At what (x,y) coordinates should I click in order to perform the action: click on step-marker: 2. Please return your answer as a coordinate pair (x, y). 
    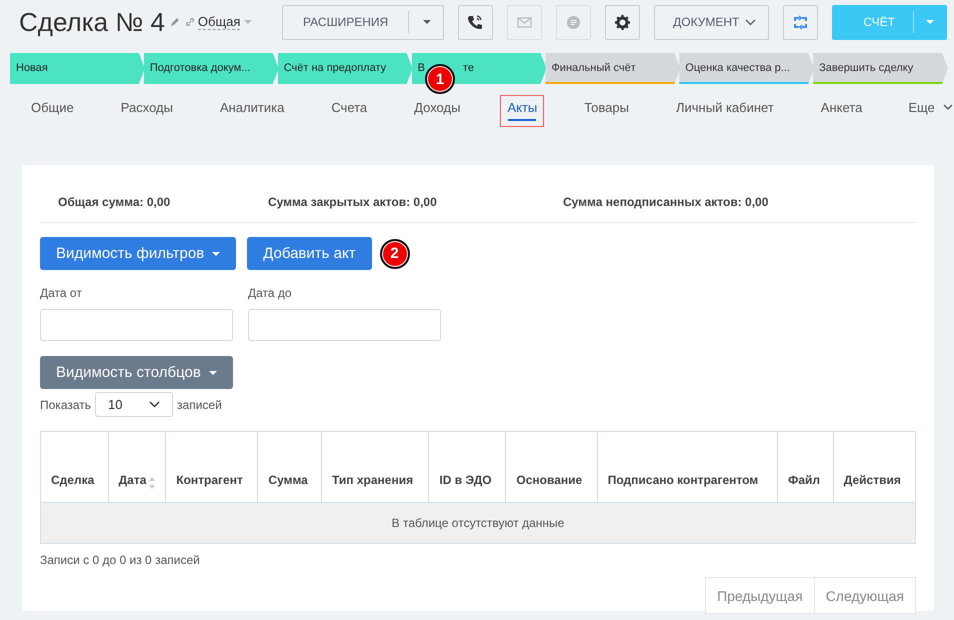
    Looking at the image, I should click on (395, 253).